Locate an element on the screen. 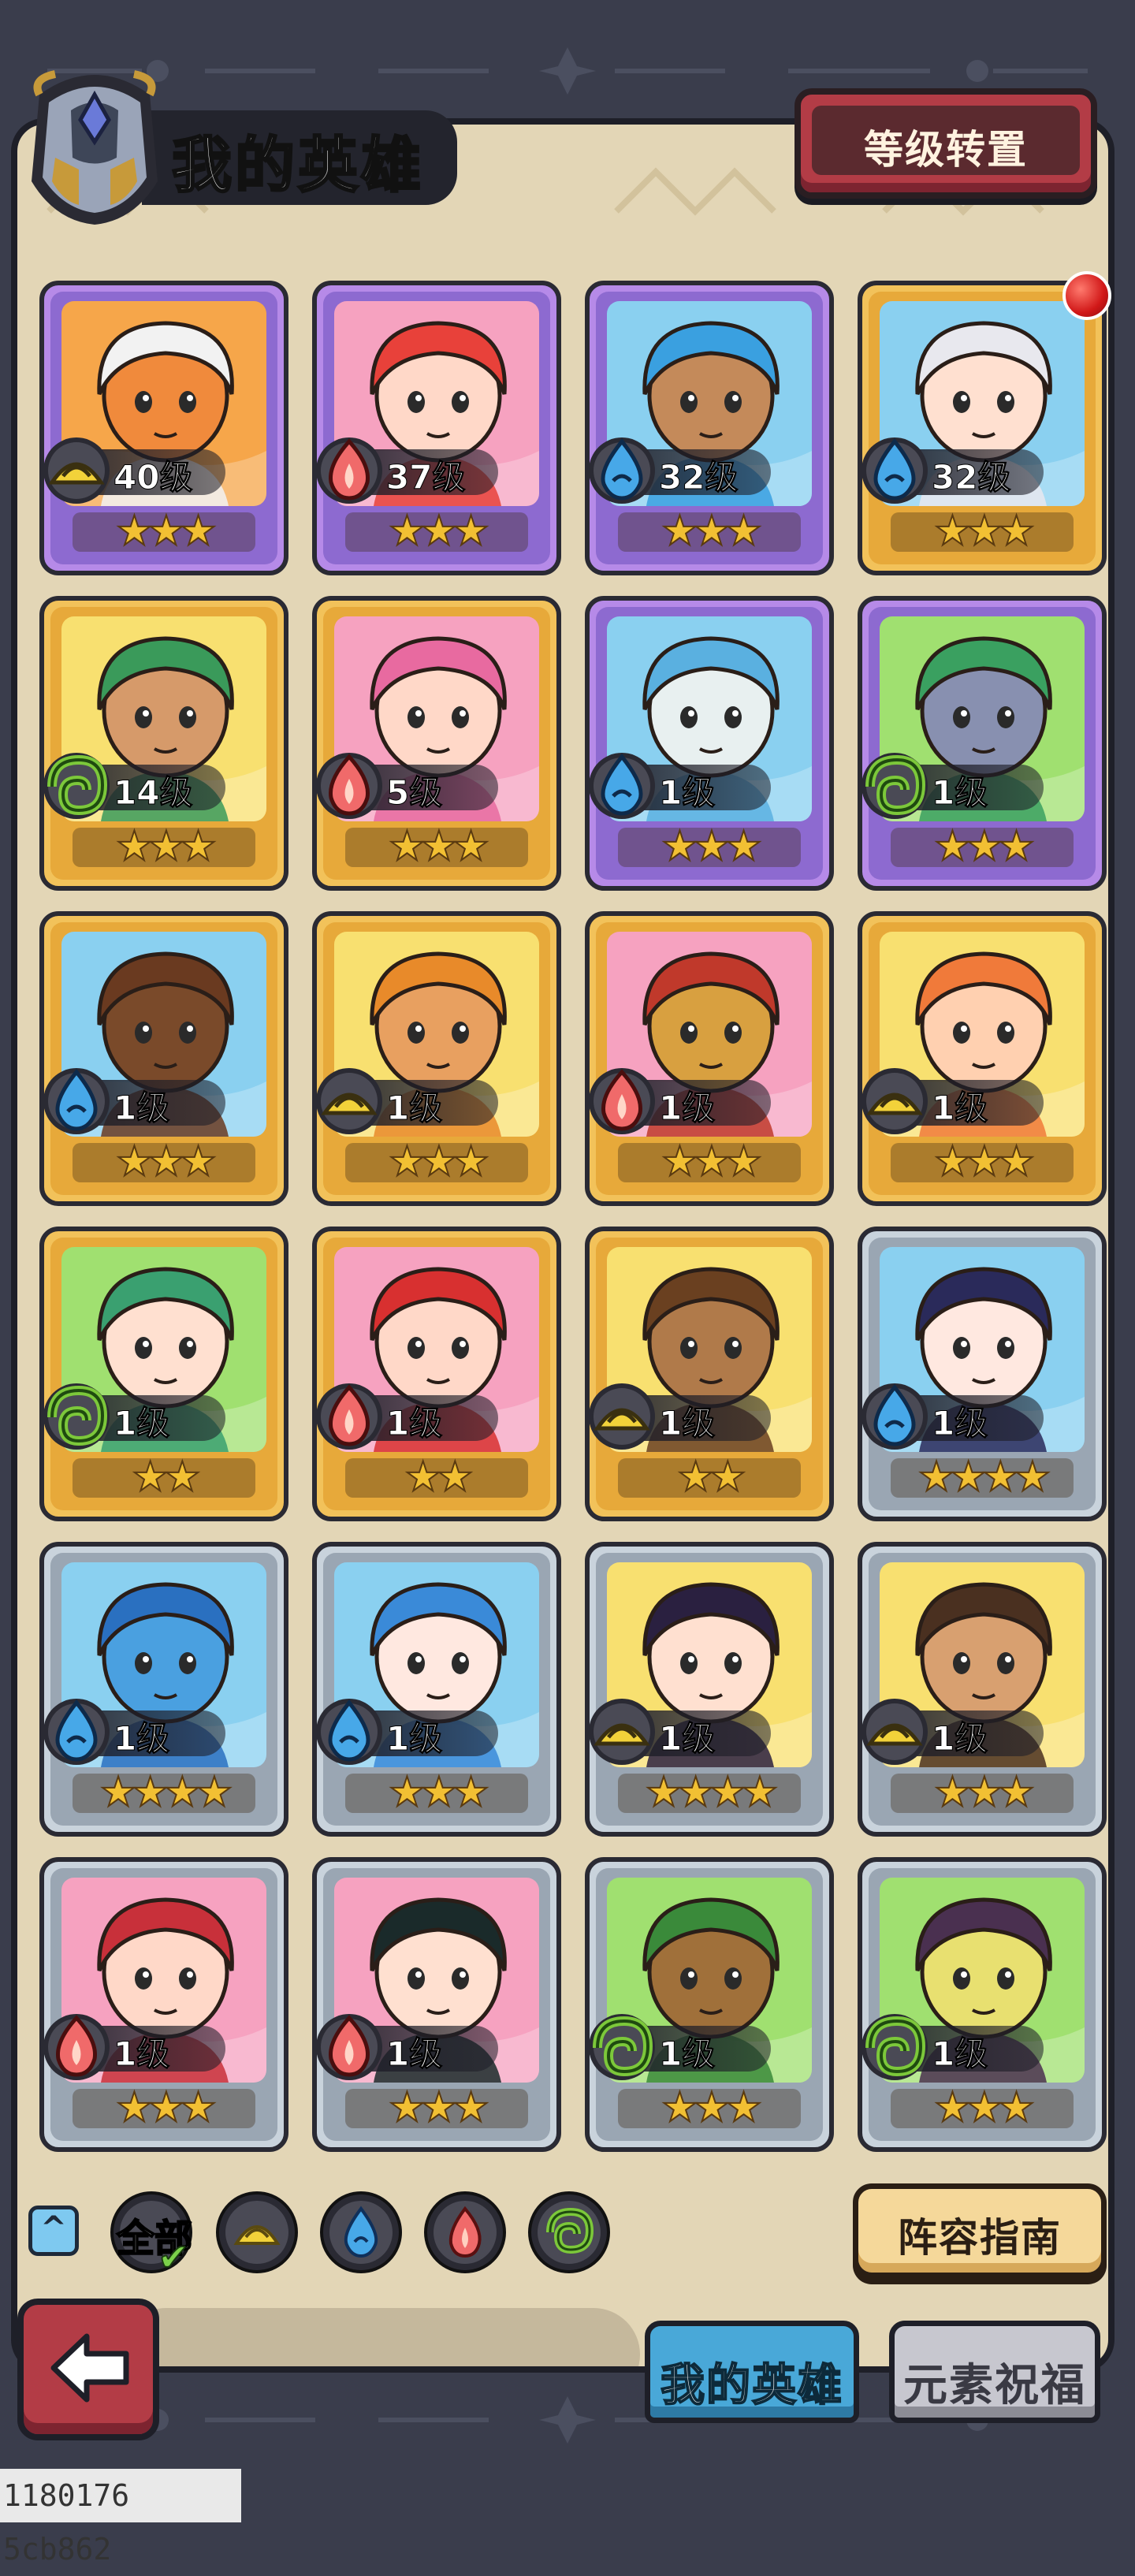  tab-element-blessing-label: 元素祝福 is located at coordinates (994, 2385).